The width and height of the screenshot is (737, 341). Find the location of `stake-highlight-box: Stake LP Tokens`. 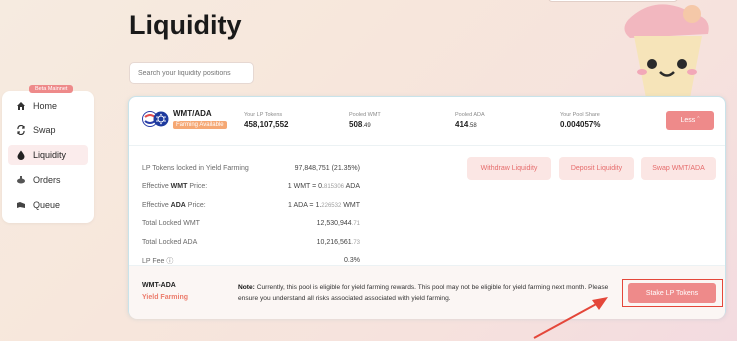

stake-highlight-box: Stake LP Tokens is located at coordinates (672, 293).